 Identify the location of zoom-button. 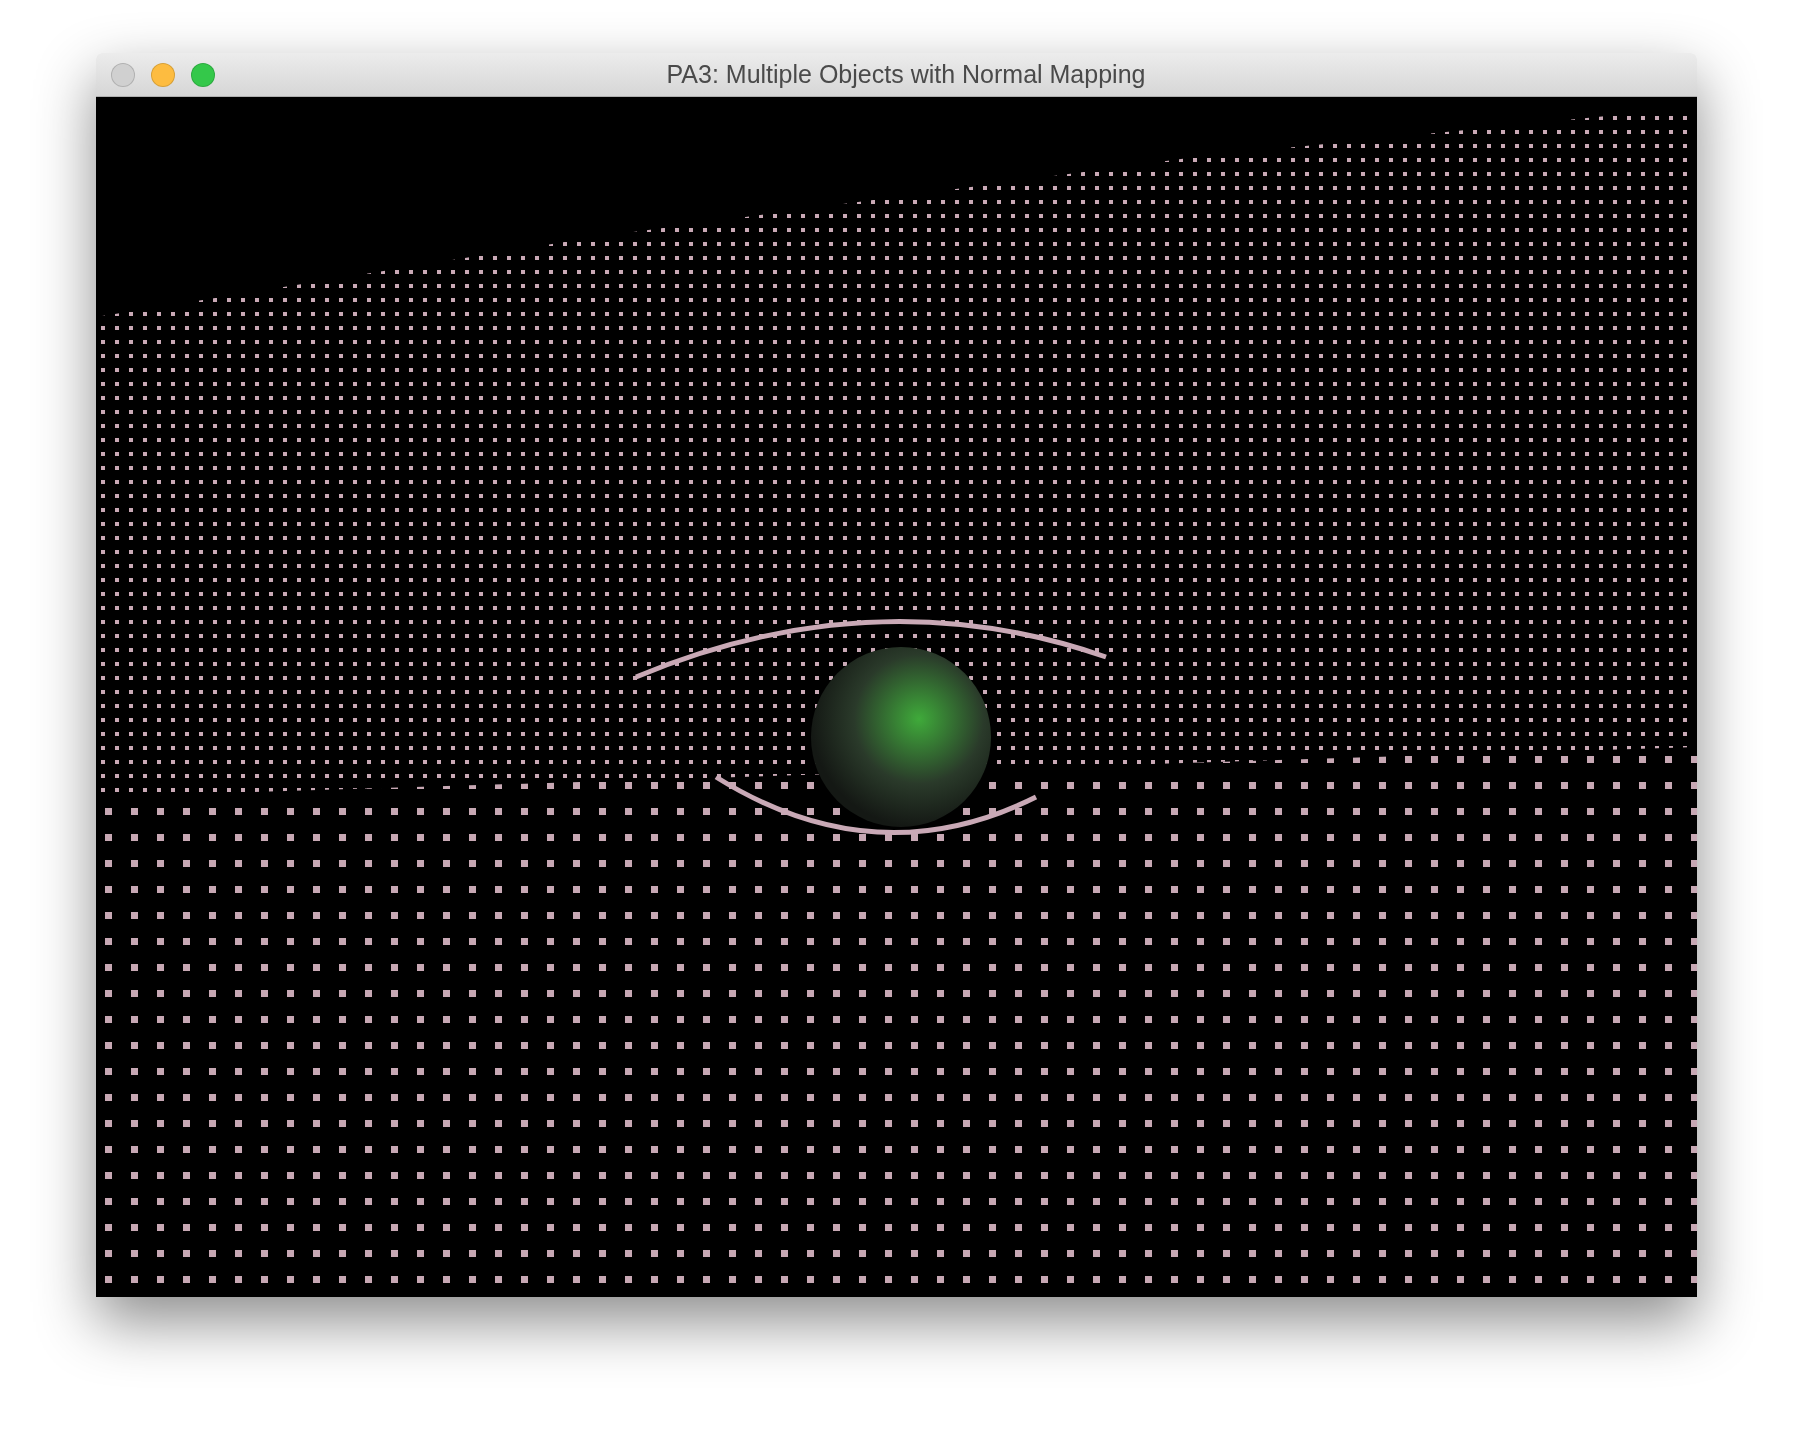
(203, 74).